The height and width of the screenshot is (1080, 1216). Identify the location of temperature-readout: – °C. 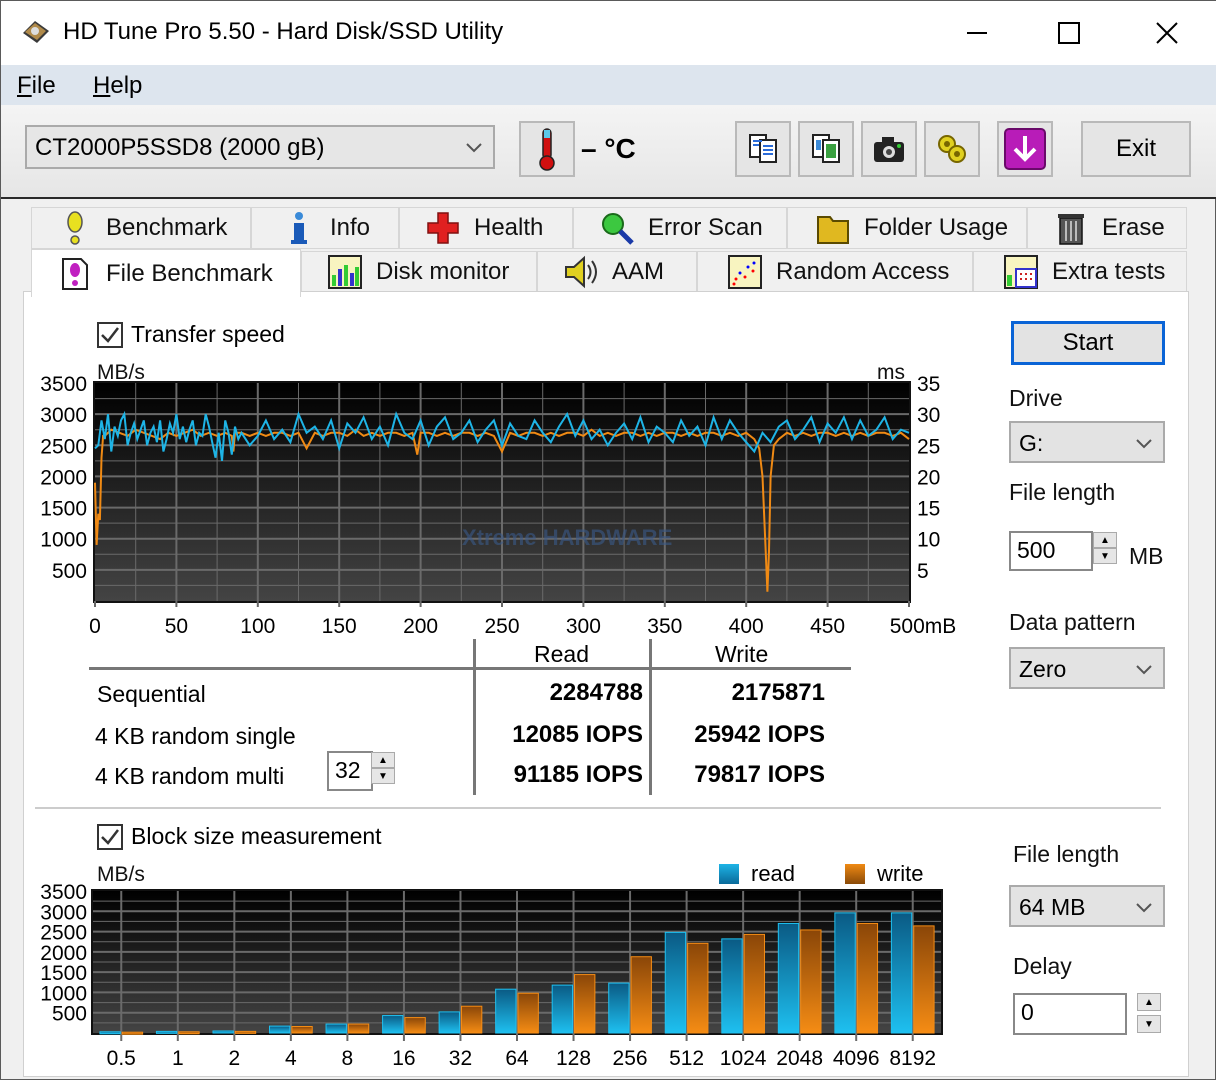
(608, 148).